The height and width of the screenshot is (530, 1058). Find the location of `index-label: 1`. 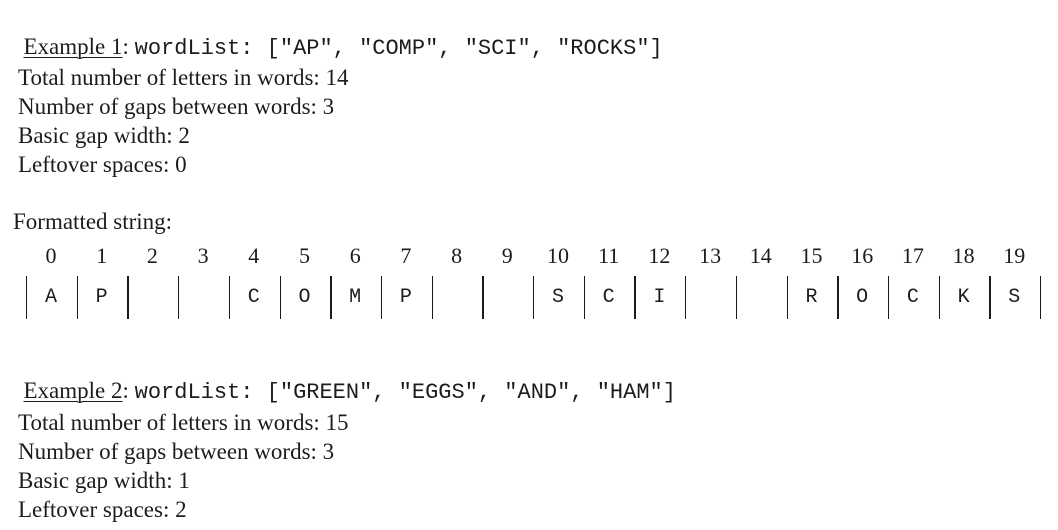

index-label: 1 is located at coordinates (102, 255).